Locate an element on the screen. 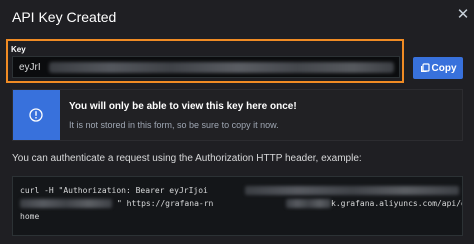  key-visible-prefix: eyJrI is located at coordinates (30, 67).